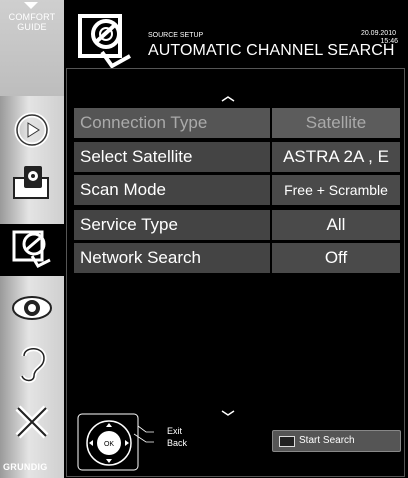 Image resolution: width=408 pixels, height=478 pixels. What do you see at coordinates (32, 130) in the screenshot?
I see `playback-icon` at bounding box center [32, 130].